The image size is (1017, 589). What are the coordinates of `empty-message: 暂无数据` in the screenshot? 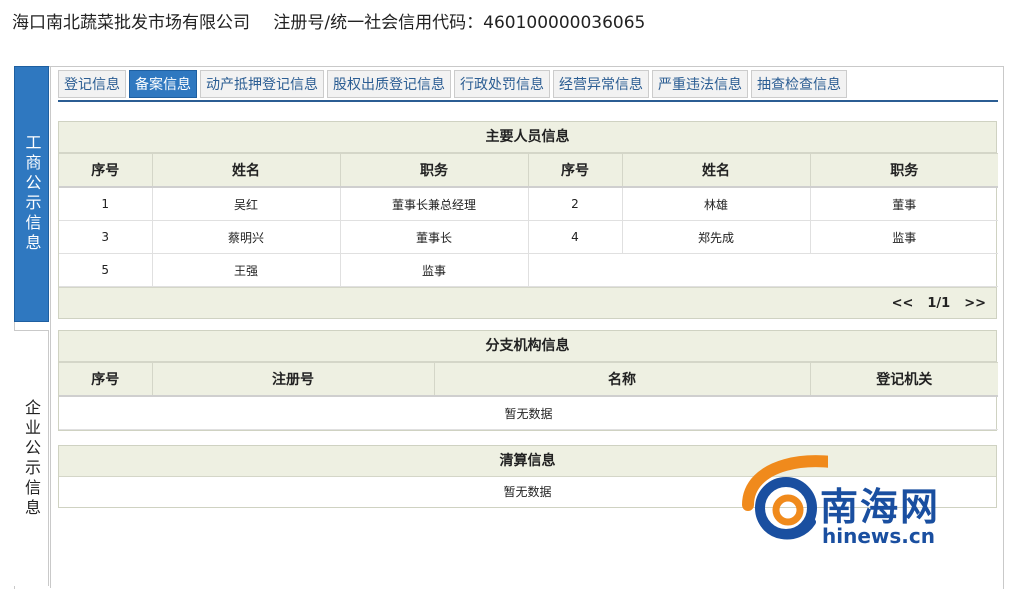 It's located at (528, 412).